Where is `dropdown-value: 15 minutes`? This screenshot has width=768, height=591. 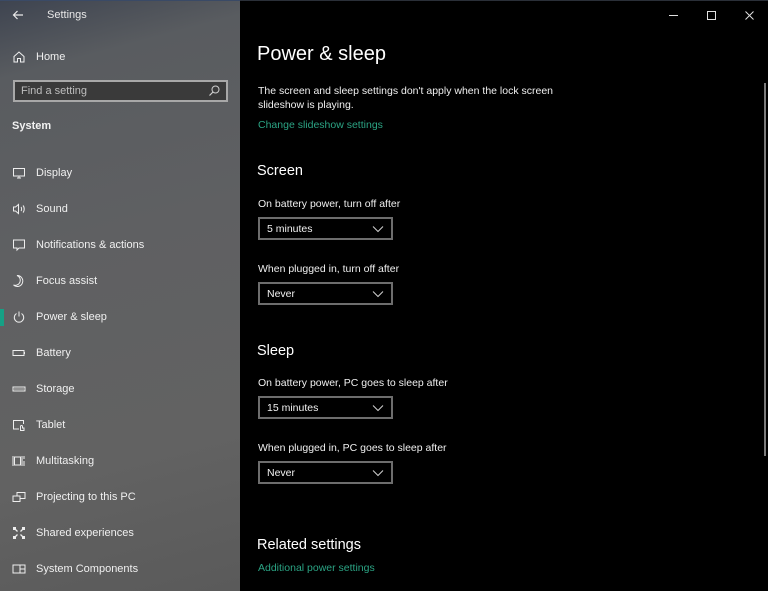
dropdown-value: 15 minutes is located at coordinates (293, 407).